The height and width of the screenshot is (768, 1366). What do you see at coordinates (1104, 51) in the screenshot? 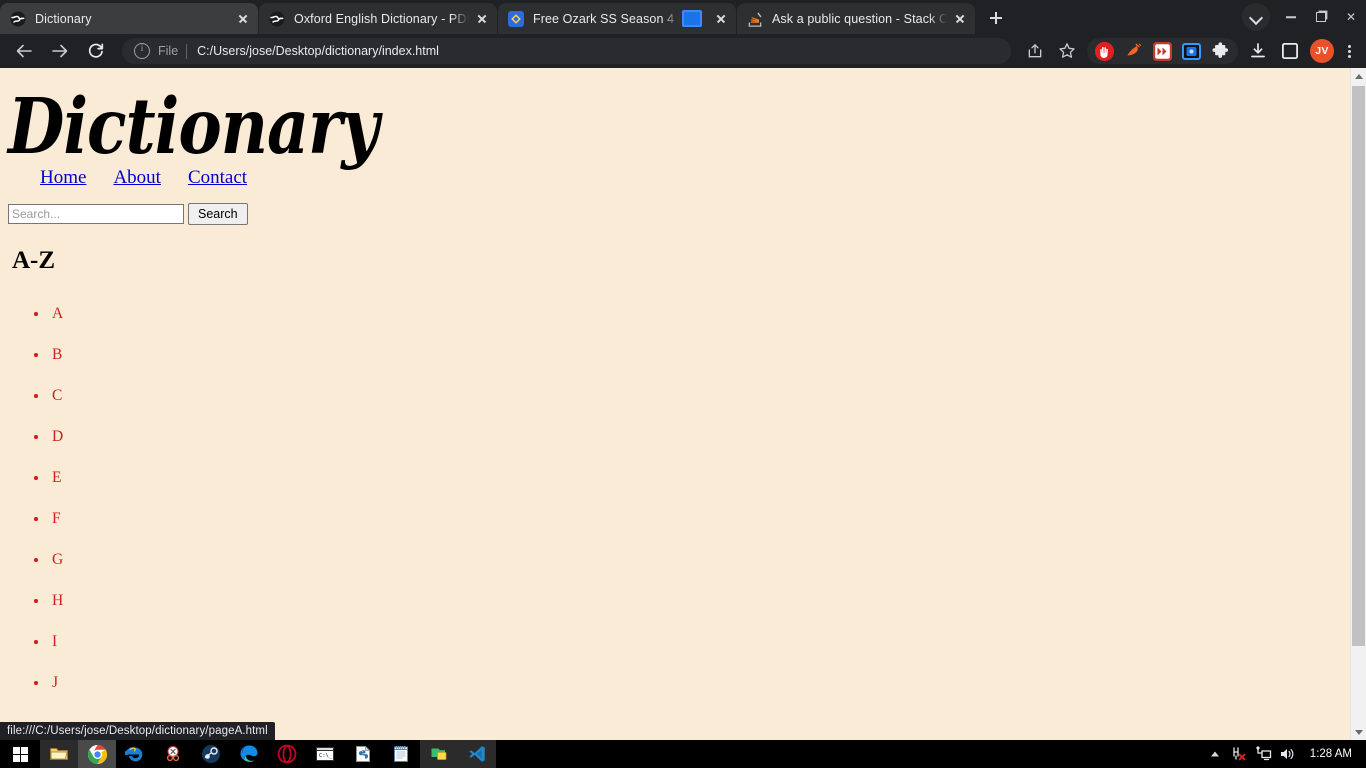
I see `adblock-stop-icon` at bounding box center [1104, 51].